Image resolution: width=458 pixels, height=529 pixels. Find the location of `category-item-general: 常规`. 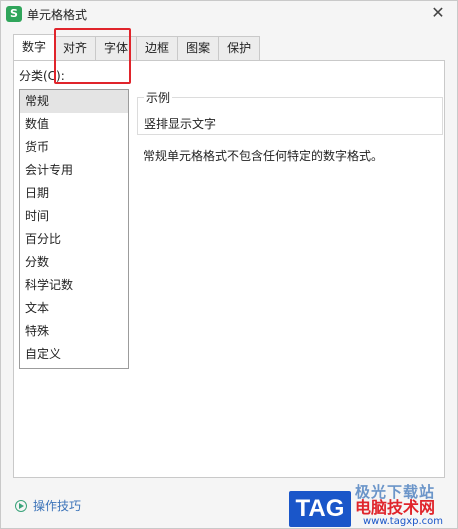

category-item-general: 常规 is located at coordinates (74, 101).